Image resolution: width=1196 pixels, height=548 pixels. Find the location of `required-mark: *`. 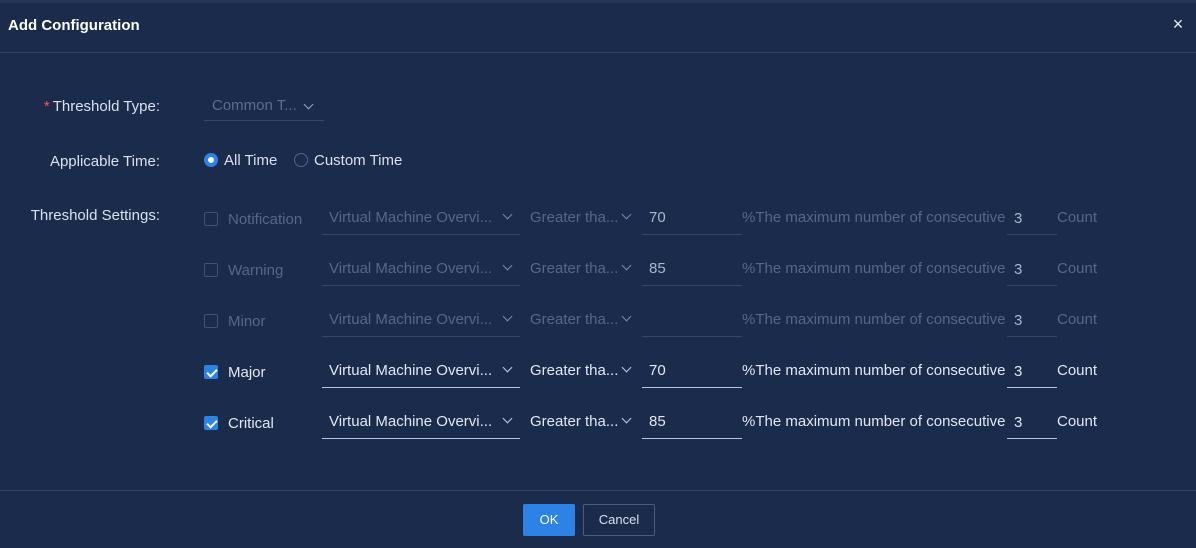

required-mark: * is located at coordinates (46, 106).